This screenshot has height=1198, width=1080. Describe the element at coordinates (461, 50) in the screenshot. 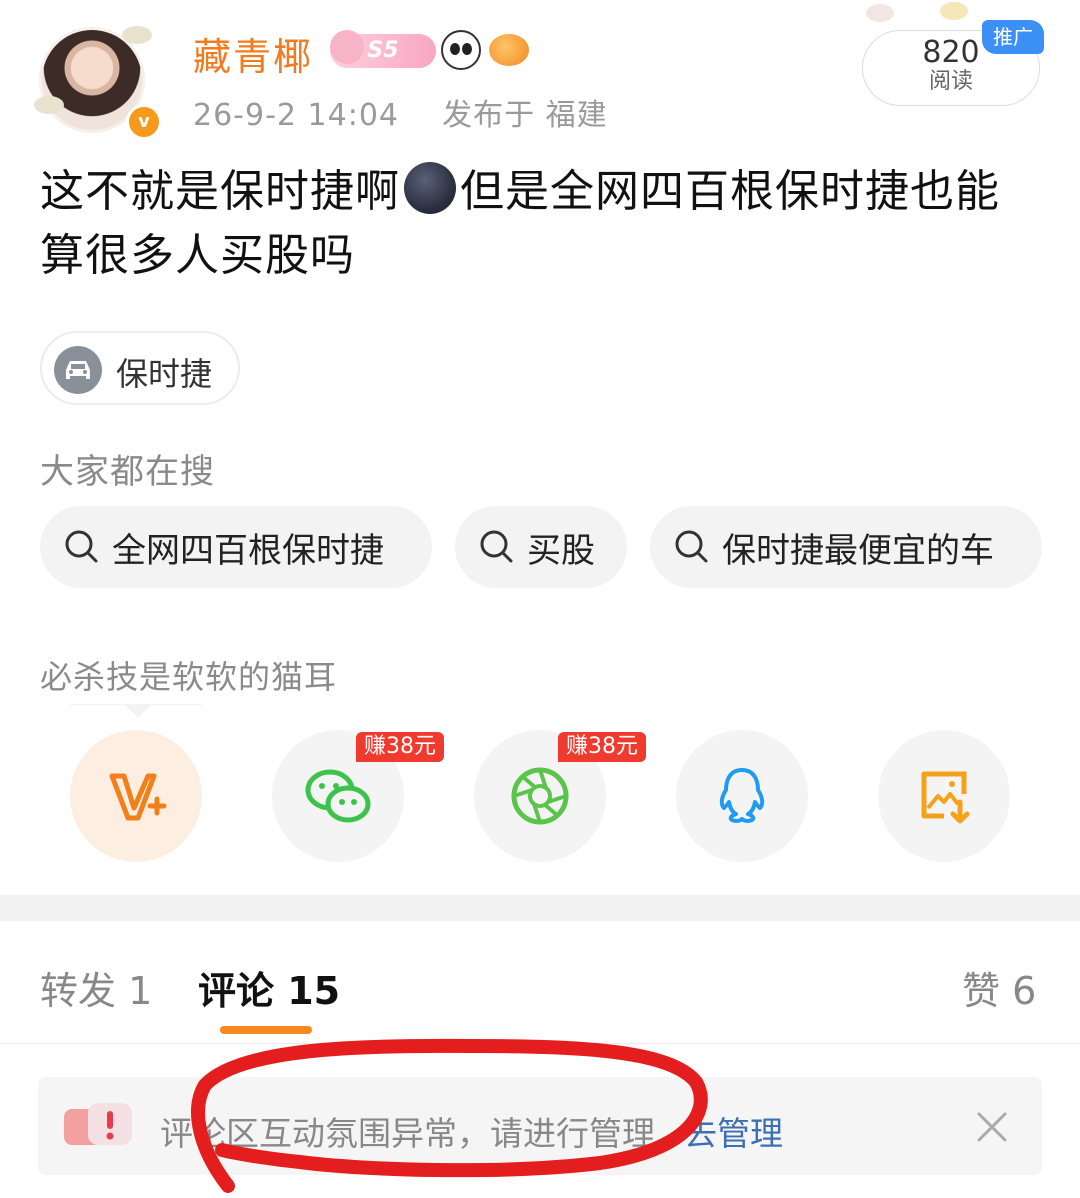

I see `panda-badge-icon` at that location.